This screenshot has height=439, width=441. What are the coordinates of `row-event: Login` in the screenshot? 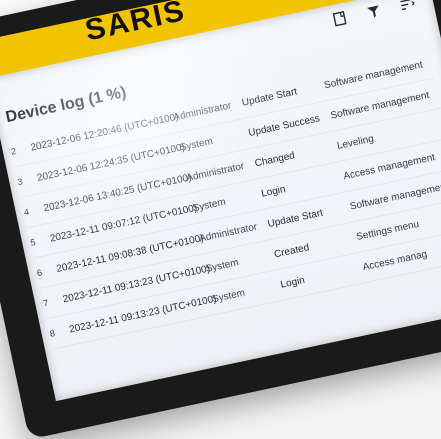 It's located at (292, 282).